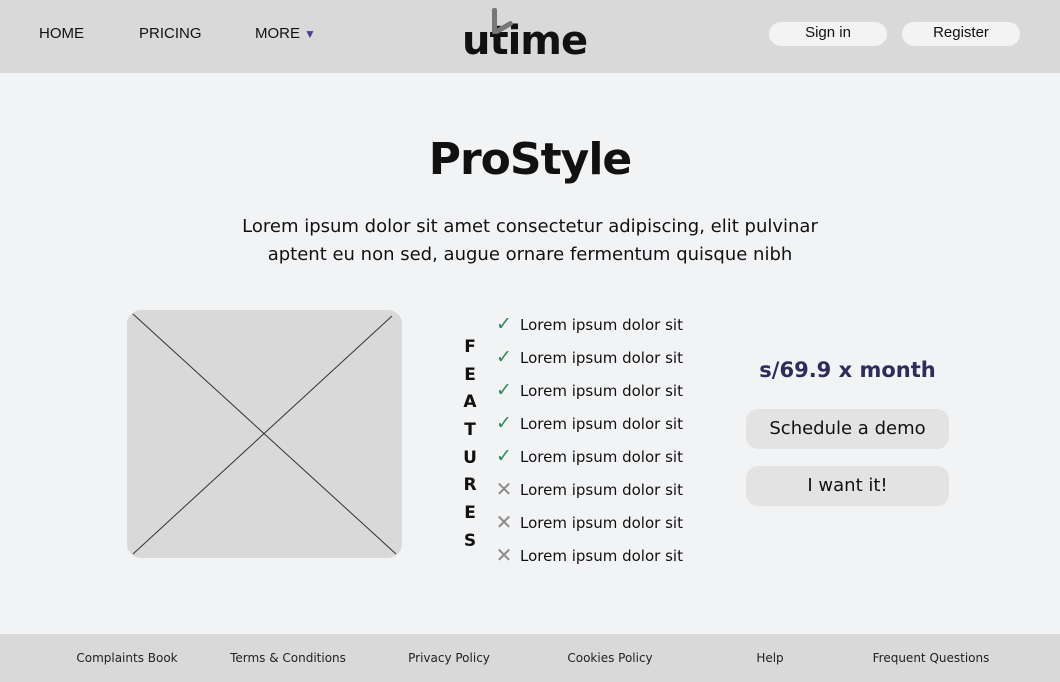 The height and width of the screenshot is (682, 1060). I want to click on nav-more-label: MORE, so click(277, 33).